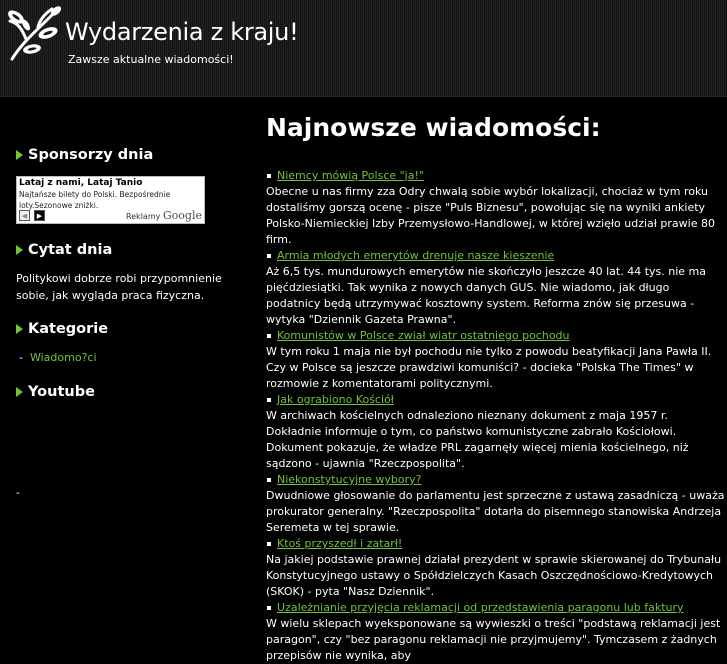  Describe the element at coordinates (496, 400) in the screenshot. I see `news-bullet: Jak ograbiono Kościół` at that location.